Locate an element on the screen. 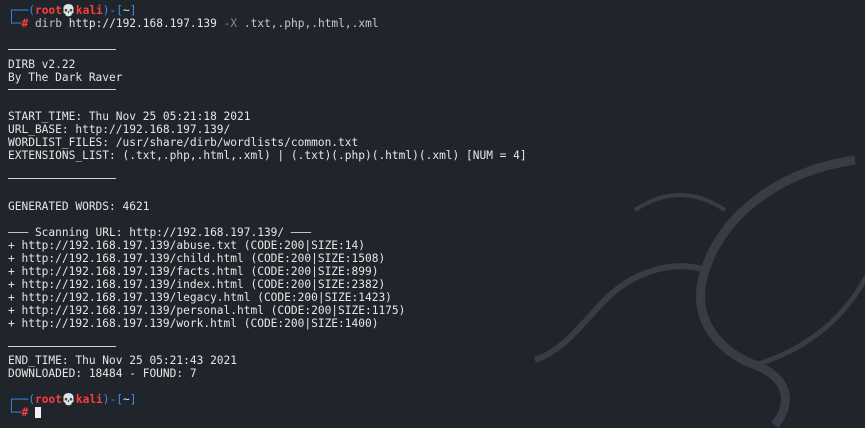 The height and width of the screenshot is (428, 865). url-base: URL_BASE: http://192.168.197.139/ is located at coordinates (119, 129).